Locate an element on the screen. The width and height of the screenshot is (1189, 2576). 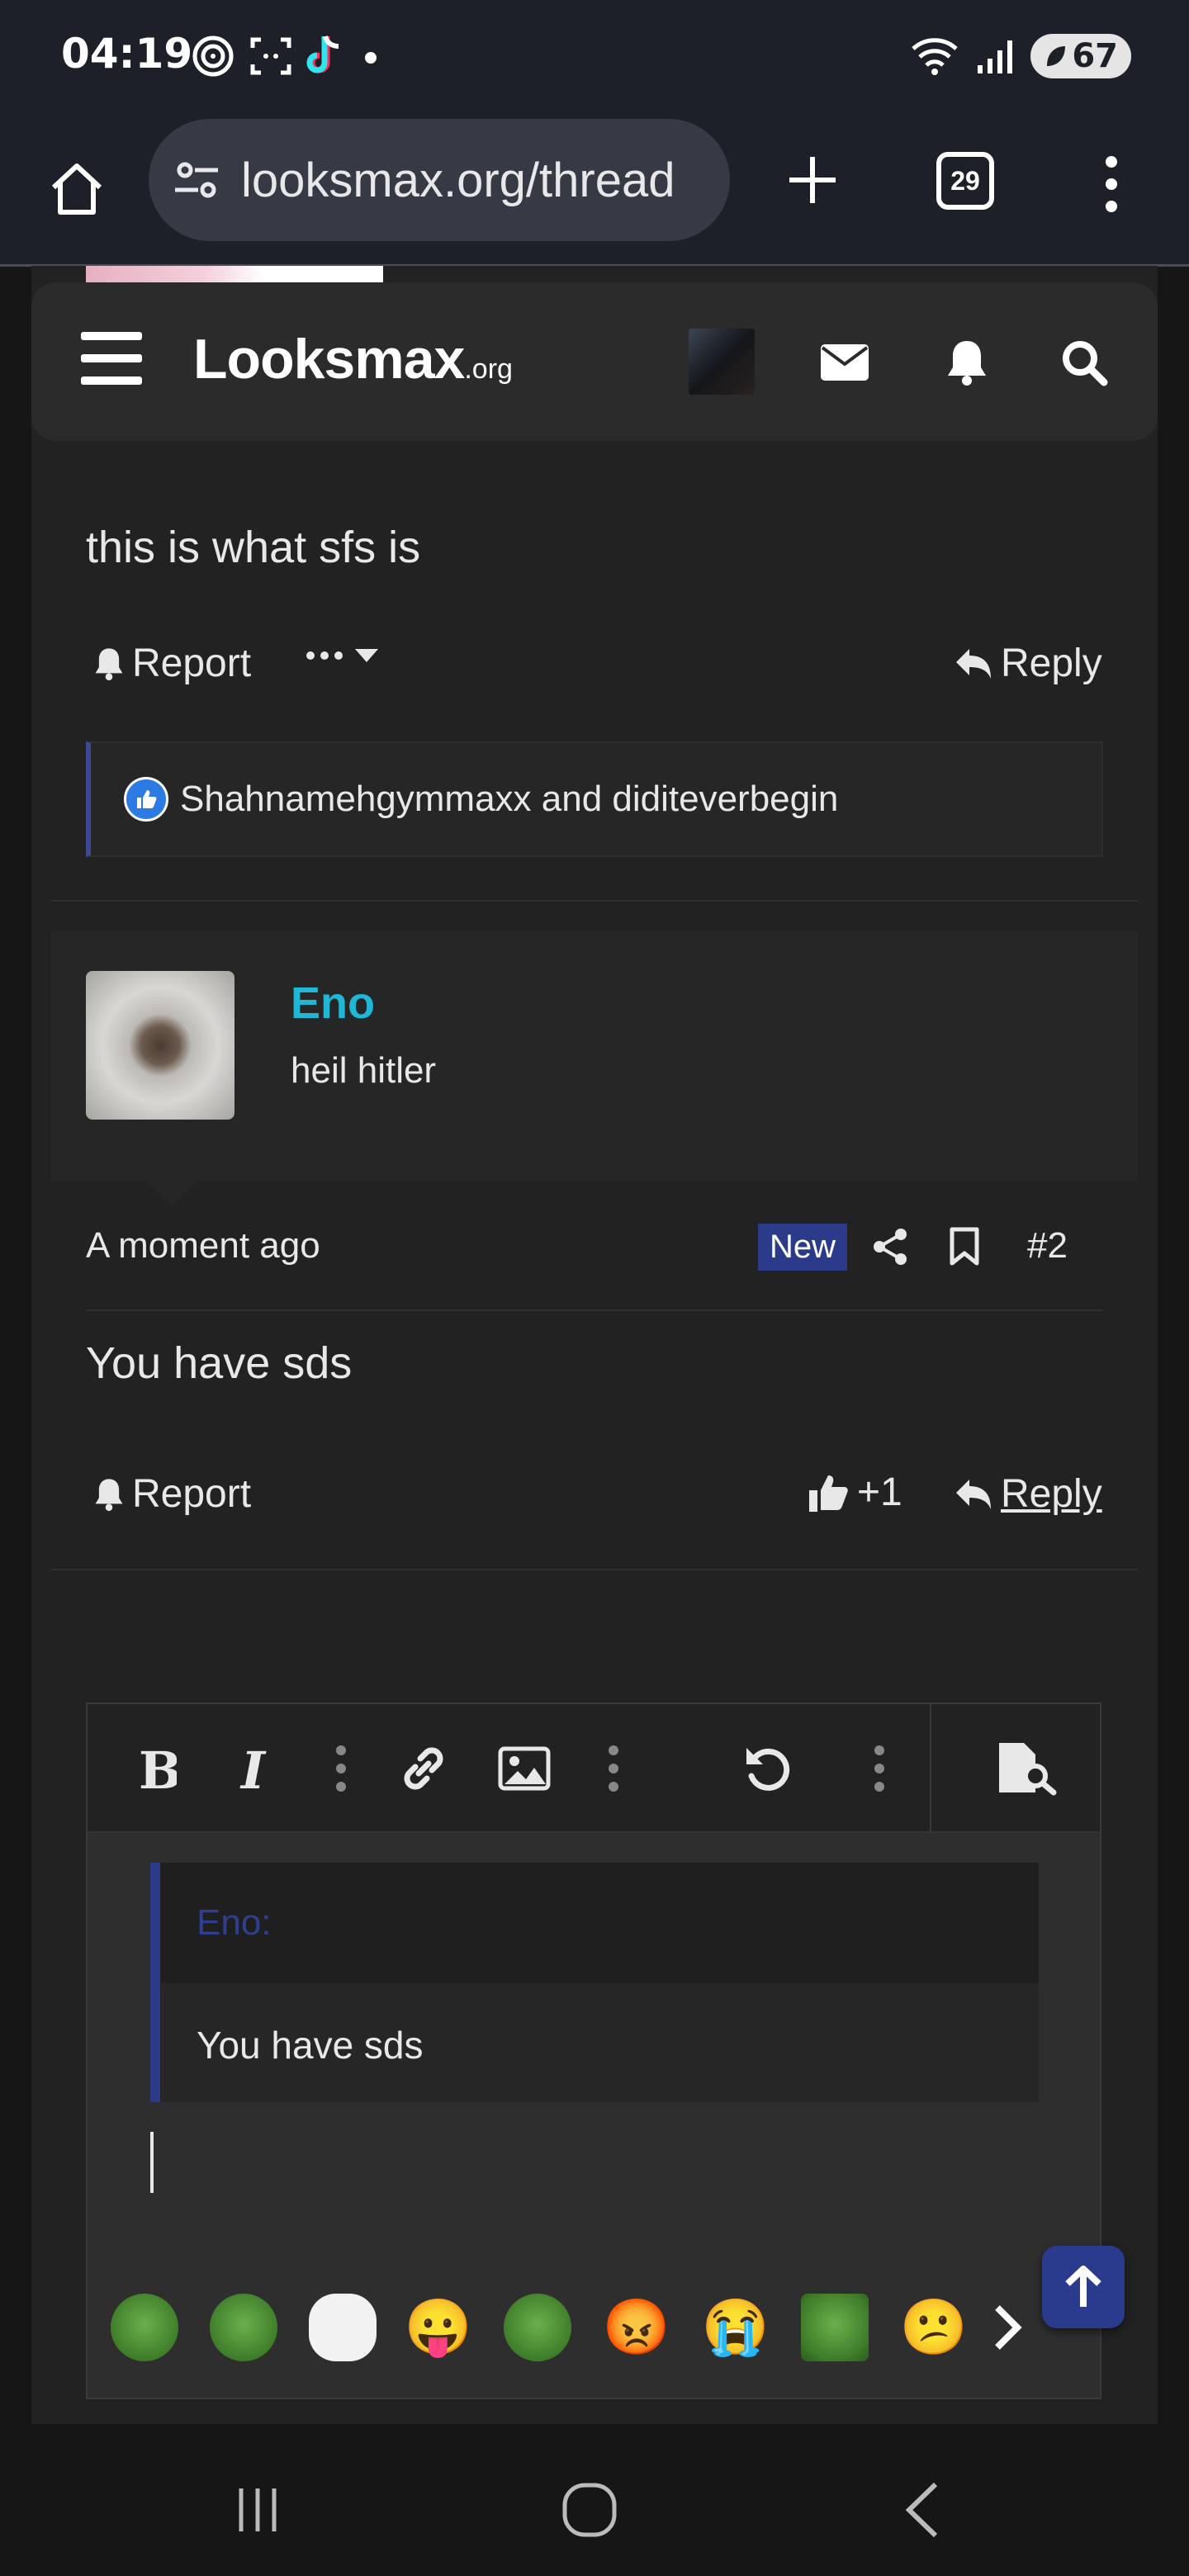
pepe-angry-emoji is located at coordinates (537, 2327).